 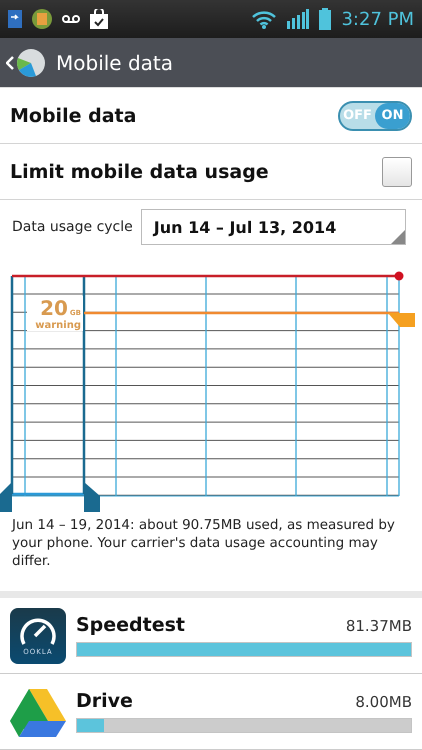 What do you see at coordinates (38, 711) in the screenshot?
I see `drive-icon` at bounding box center [38, 711].